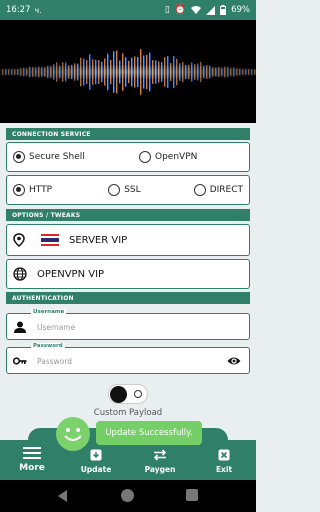 The width and height of the screenshot is (320, 512). Describe the element at coordinates (128, 215) in the screenshot. I see `section-options-tweaks: OPTIONS / TWEAKS` at that location.